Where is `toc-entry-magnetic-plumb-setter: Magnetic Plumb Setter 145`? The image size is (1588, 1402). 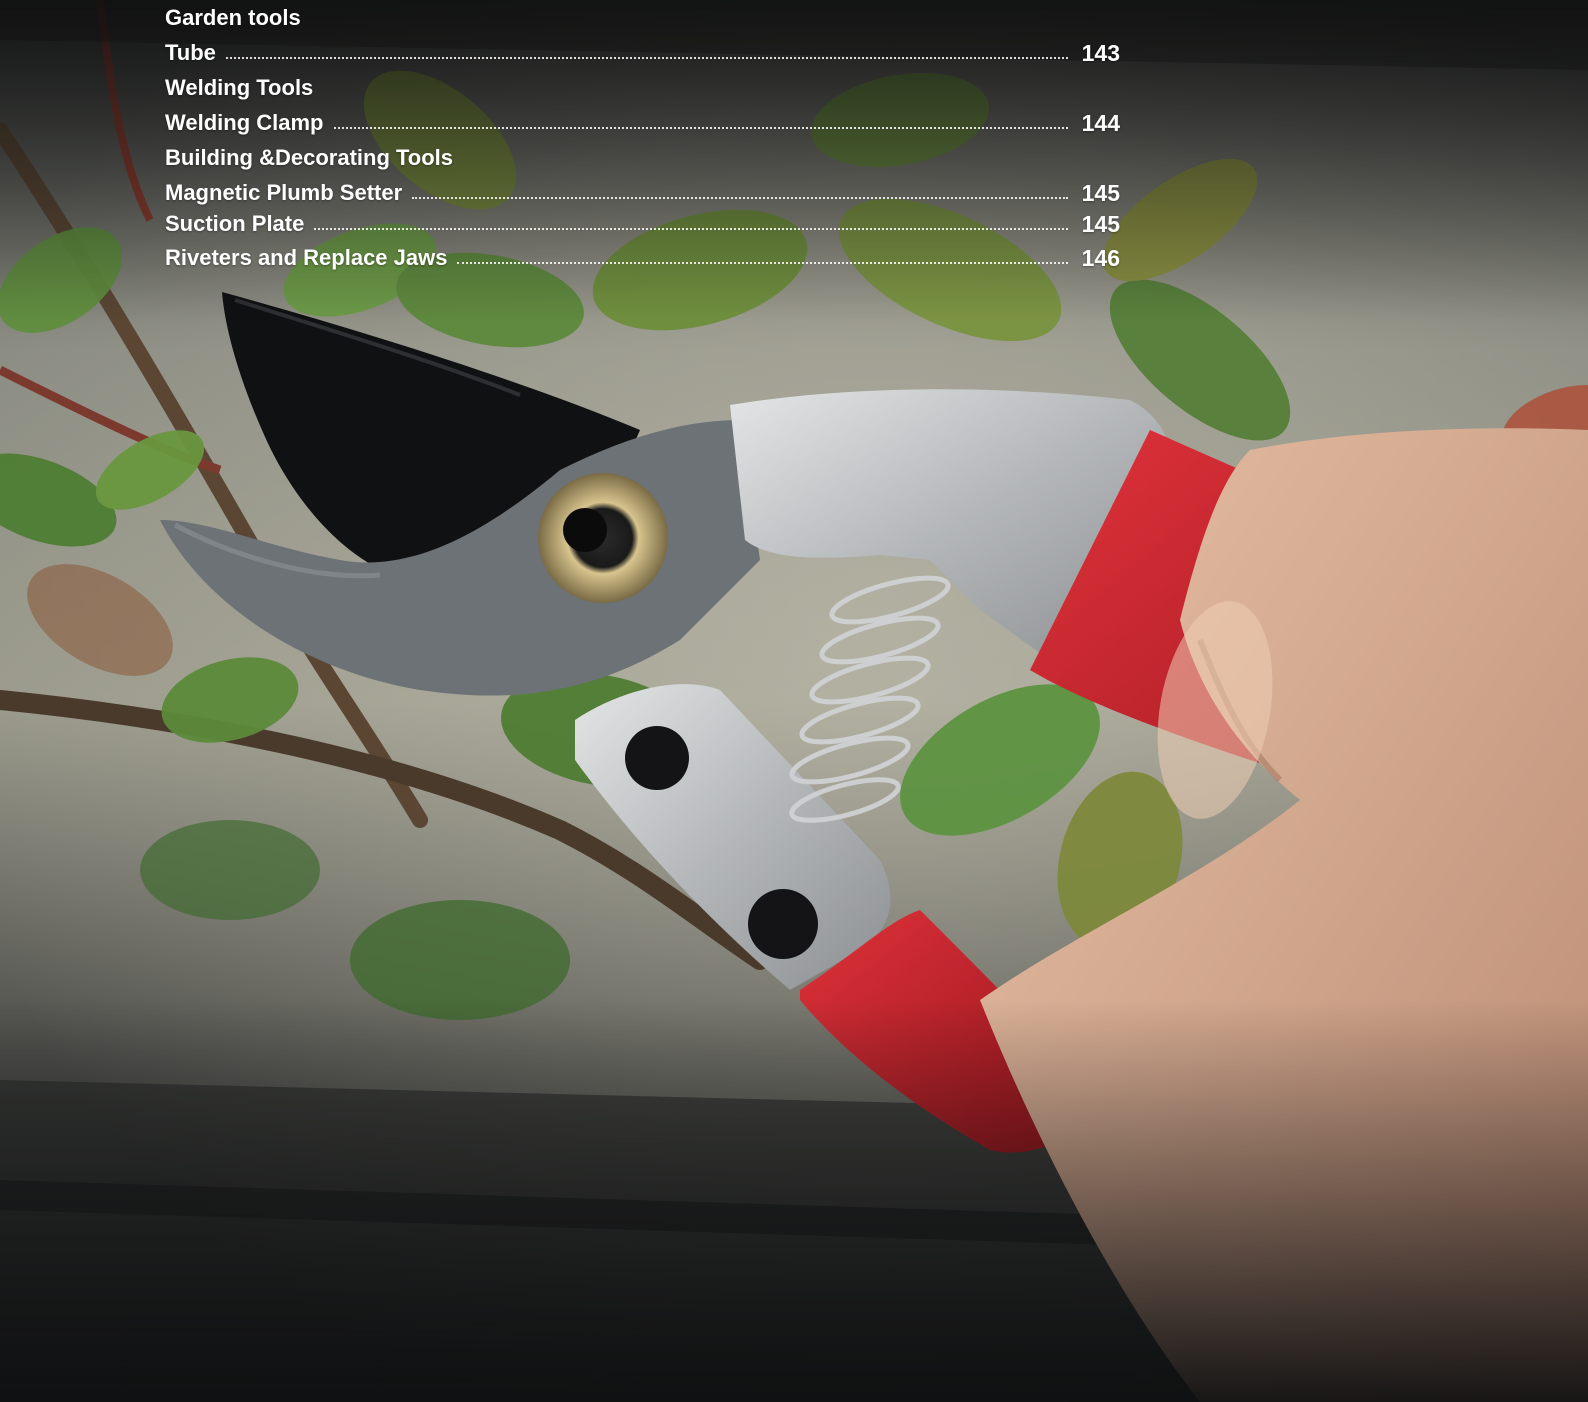
toc-entry-magnetic-plumb-setter: Magnetic Plumb Setter 145 is located at coordinates (642, 193).